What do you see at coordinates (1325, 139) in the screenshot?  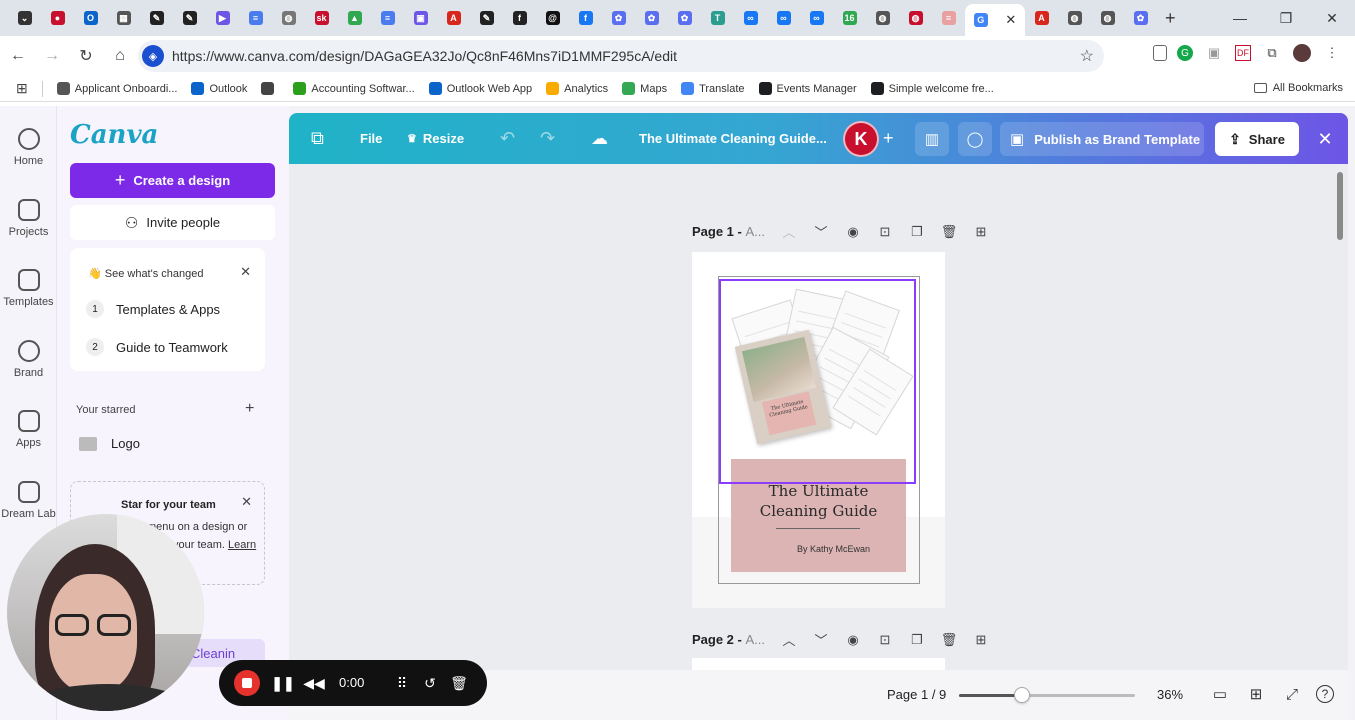 I see `close-editor-icon: ✕` at bounding box center [1325, 139].